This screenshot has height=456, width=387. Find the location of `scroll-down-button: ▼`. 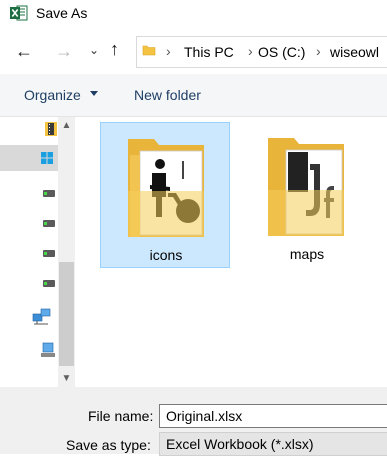

scroll-down-button: ▼ is located at coordinates (66, 378).